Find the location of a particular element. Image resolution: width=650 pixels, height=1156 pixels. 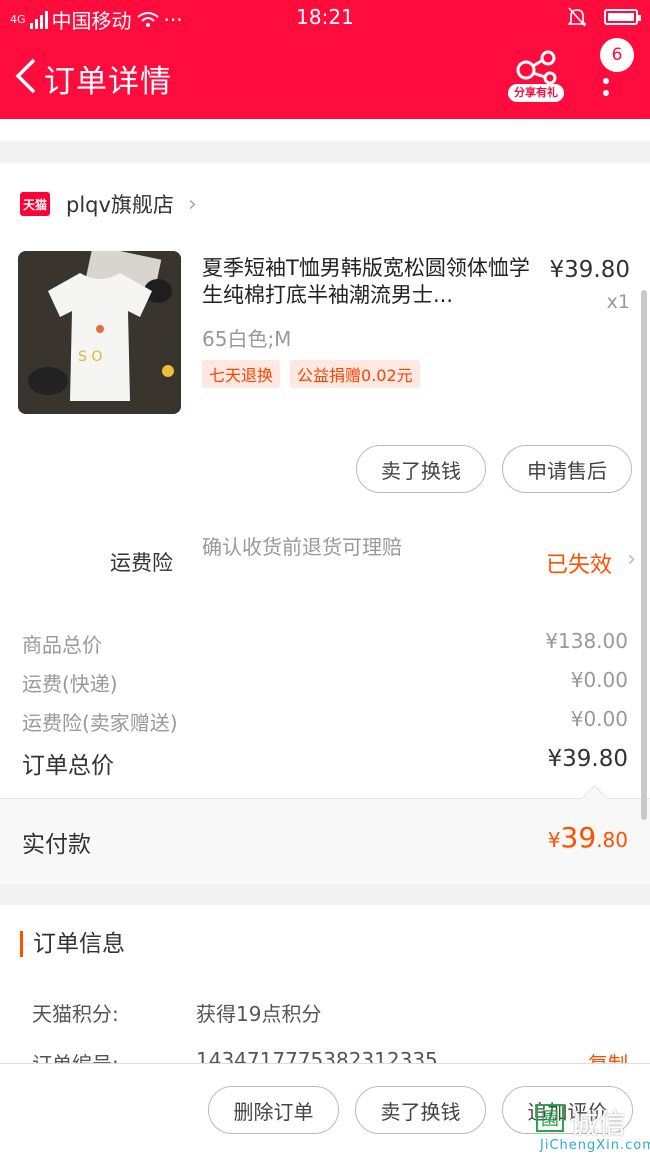

svg-text: S O is located at coordinates (90, 357).